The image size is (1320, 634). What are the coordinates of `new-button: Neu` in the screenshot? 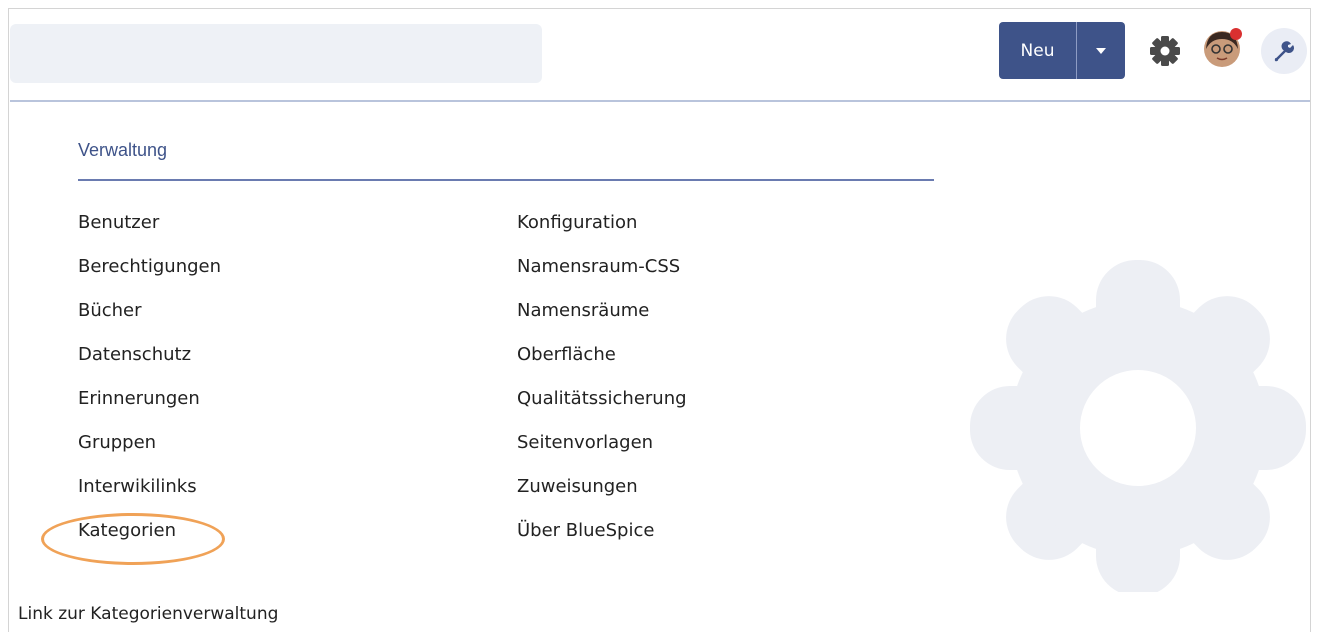 It's located at (1062, 50).